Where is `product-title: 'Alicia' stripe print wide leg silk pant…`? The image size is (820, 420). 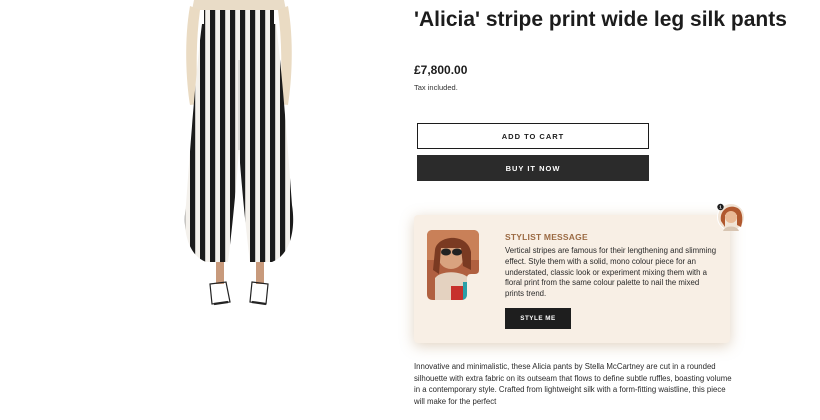 product-title: 'Alicia' stripe print wide leg silk pant… is located at coordinates (600, 19).